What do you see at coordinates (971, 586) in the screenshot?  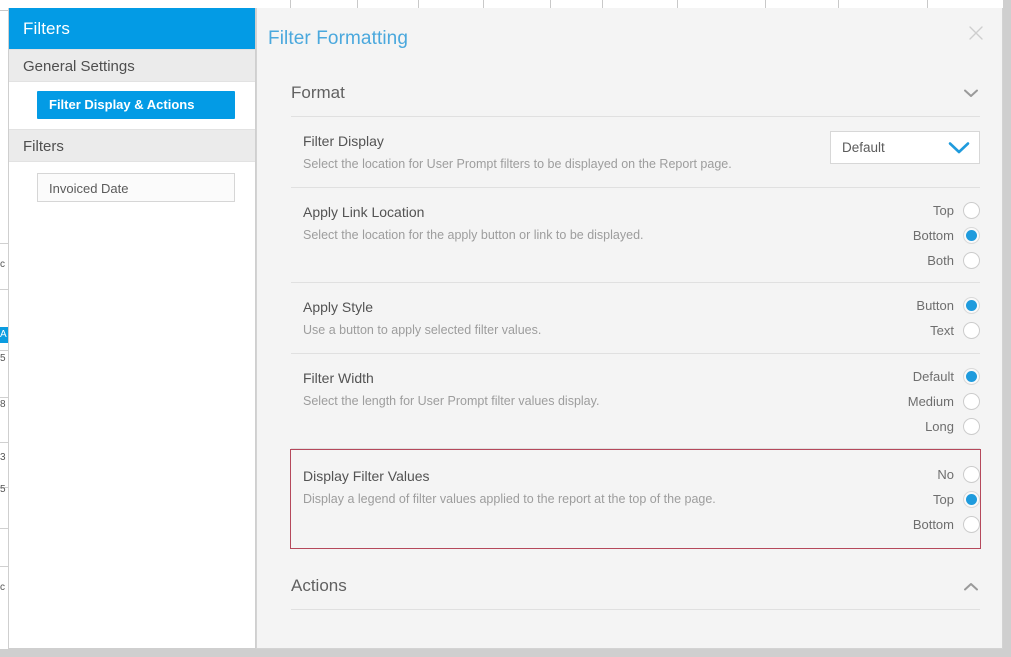 I see `chevron-up-icon` at bounding box center [971, 586].